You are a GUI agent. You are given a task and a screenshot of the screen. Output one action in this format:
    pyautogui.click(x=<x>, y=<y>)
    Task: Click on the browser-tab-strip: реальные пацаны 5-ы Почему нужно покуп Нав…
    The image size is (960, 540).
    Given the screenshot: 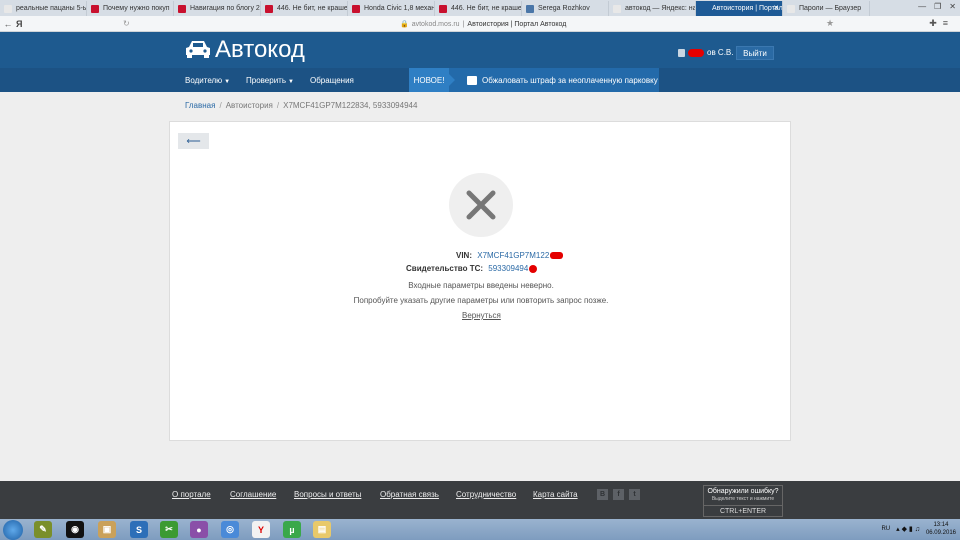 What is the action you would take?
    pyautogui.click(x=480, y=8)
    